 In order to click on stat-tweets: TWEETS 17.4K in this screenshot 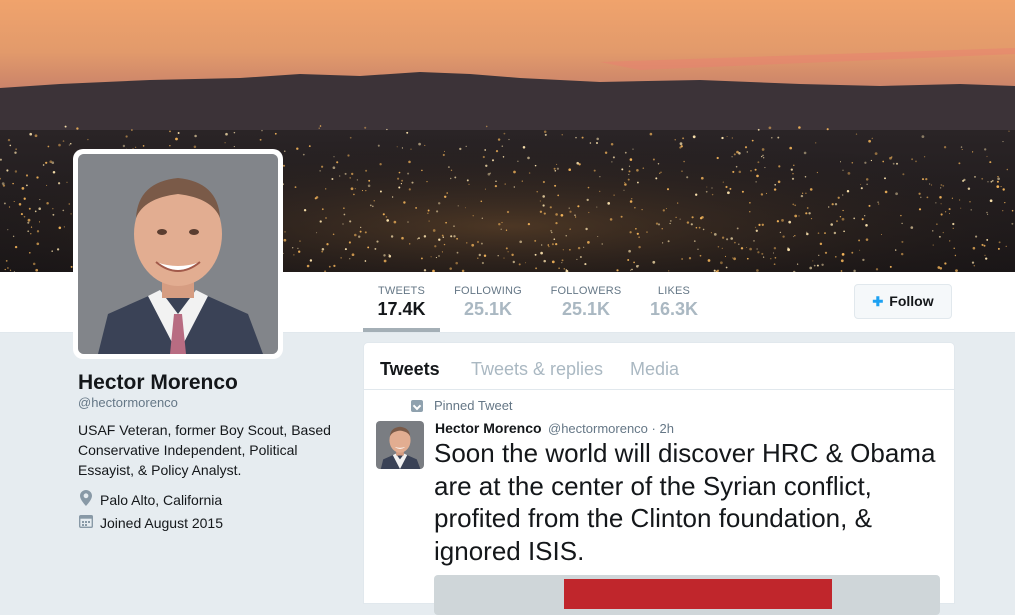, I will do `click(401, 302)`.